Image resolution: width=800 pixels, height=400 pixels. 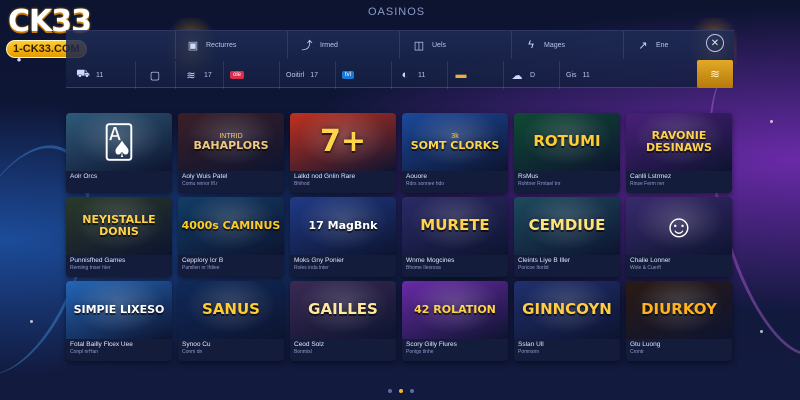 What do you see at coordinates (121, 45) in the screenshot?
I see `nav-spacer` at bounding box center [121, 45].